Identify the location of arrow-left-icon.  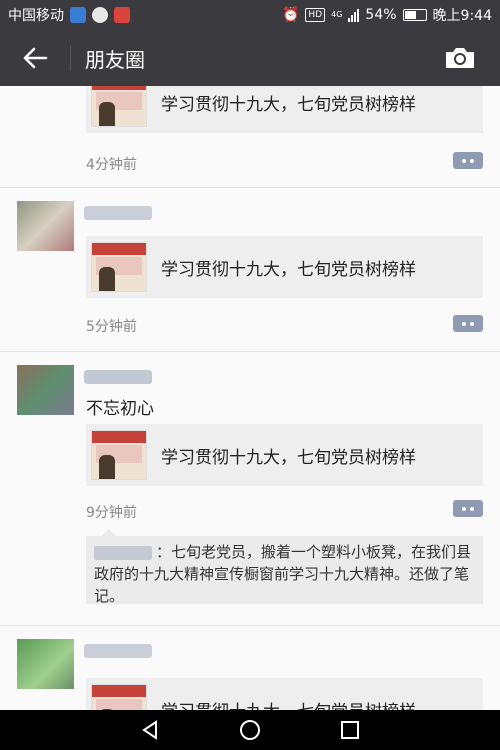
(35, 58).